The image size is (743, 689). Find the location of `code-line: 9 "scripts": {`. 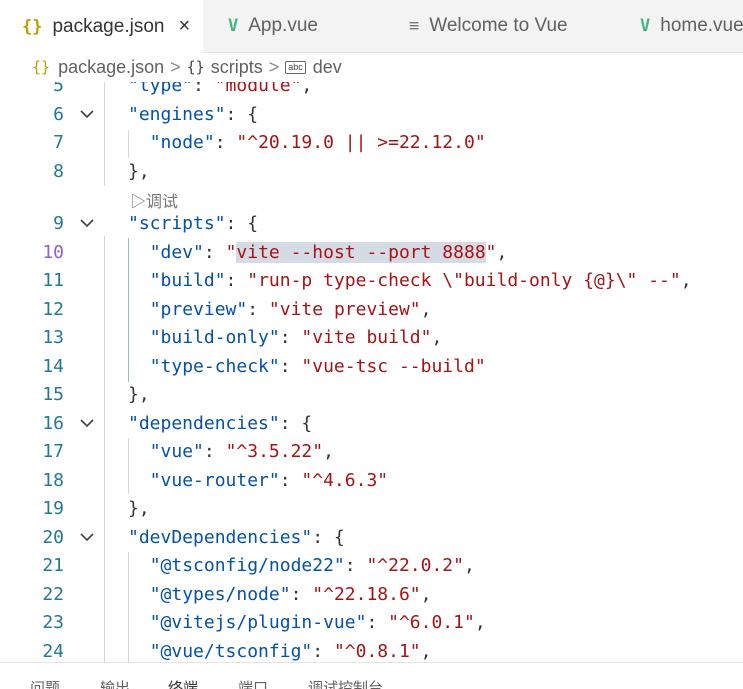

code-line: 9 "scripts": { is located at coordinates (371, 224).